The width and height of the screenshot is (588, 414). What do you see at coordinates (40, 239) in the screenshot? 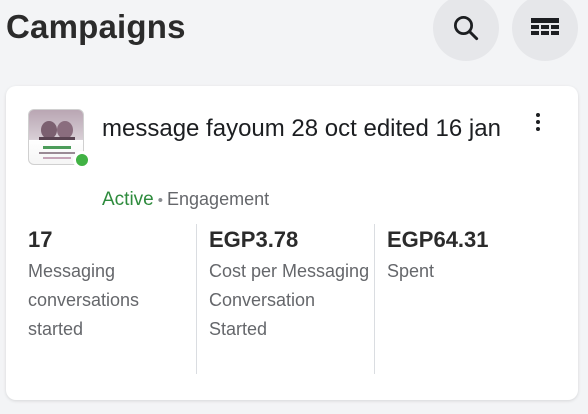
I see `metric-value: 17` at bounding box center [40, 239].